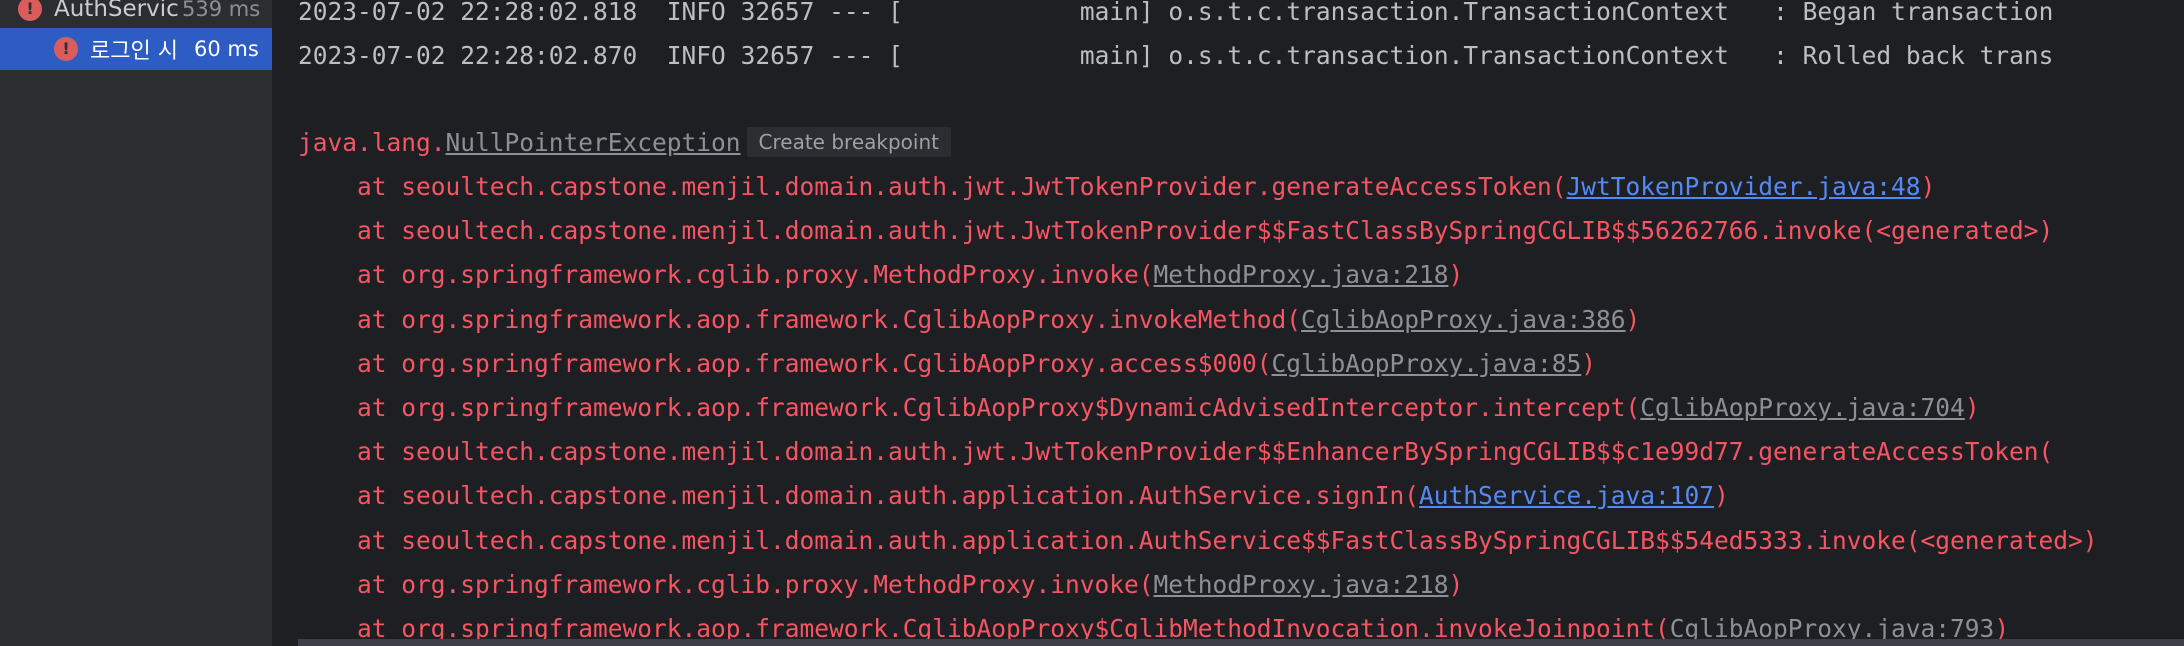 The width and height of the screenshot is (2184, 646). Describe the element at coordinates (136, 323) in the screenshot. I see `test-results-tree: ! AuthService 539 ms ! 로그인 시 60 ms` at that location.